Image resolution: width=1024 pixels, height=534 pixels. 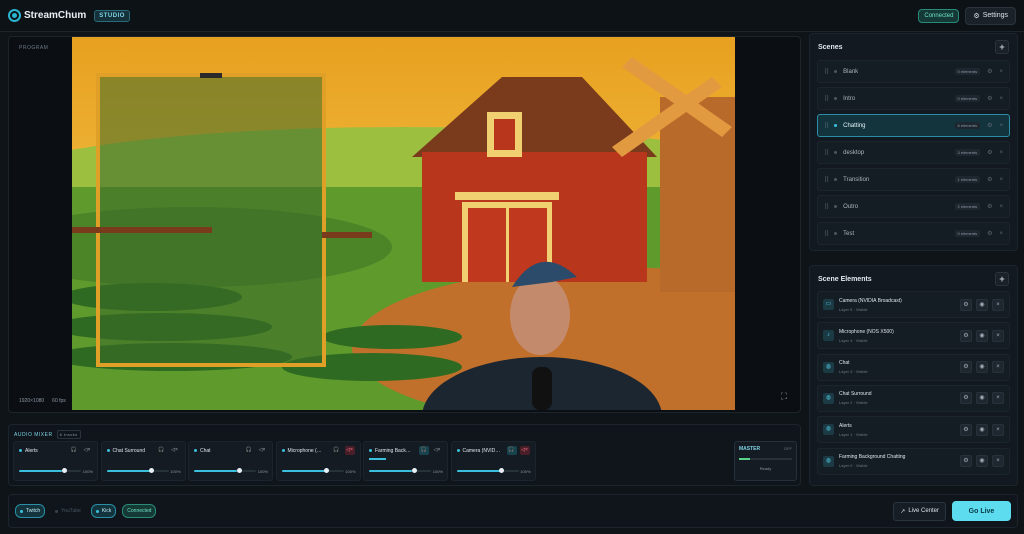 What do you see at coordinates (844, 363) in the screenshot?
I see `element-name: Chat` at bounding box center [844, 363].